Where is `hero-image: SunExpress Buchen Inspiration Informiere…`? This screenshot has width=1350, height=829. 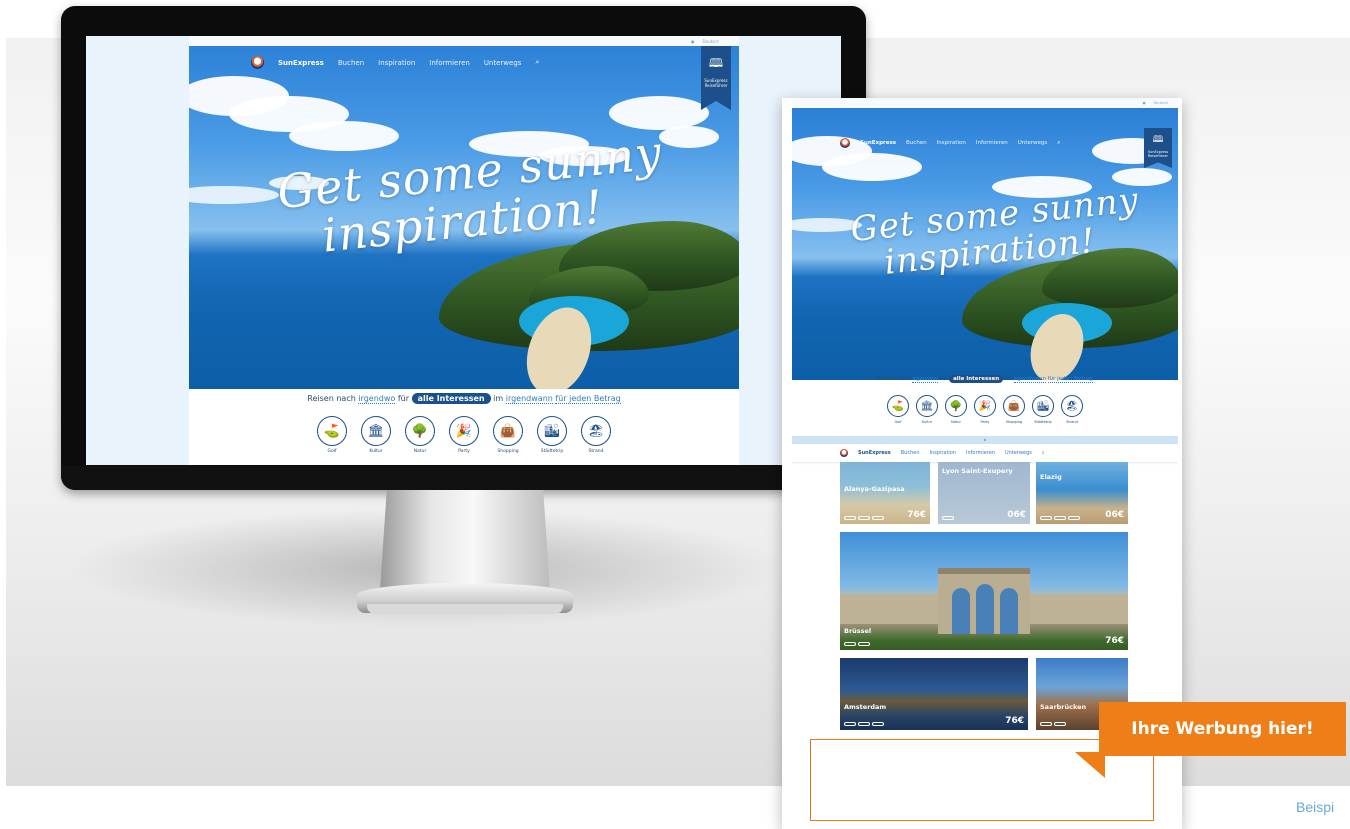 hero-image: SunExpress Buchen Inspiration Informiere… is located at coordinates (985, 244).